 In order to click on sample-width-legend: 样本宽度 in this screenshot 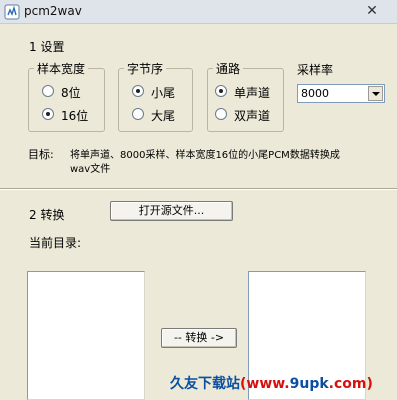, I will do `click(61, 69)`.